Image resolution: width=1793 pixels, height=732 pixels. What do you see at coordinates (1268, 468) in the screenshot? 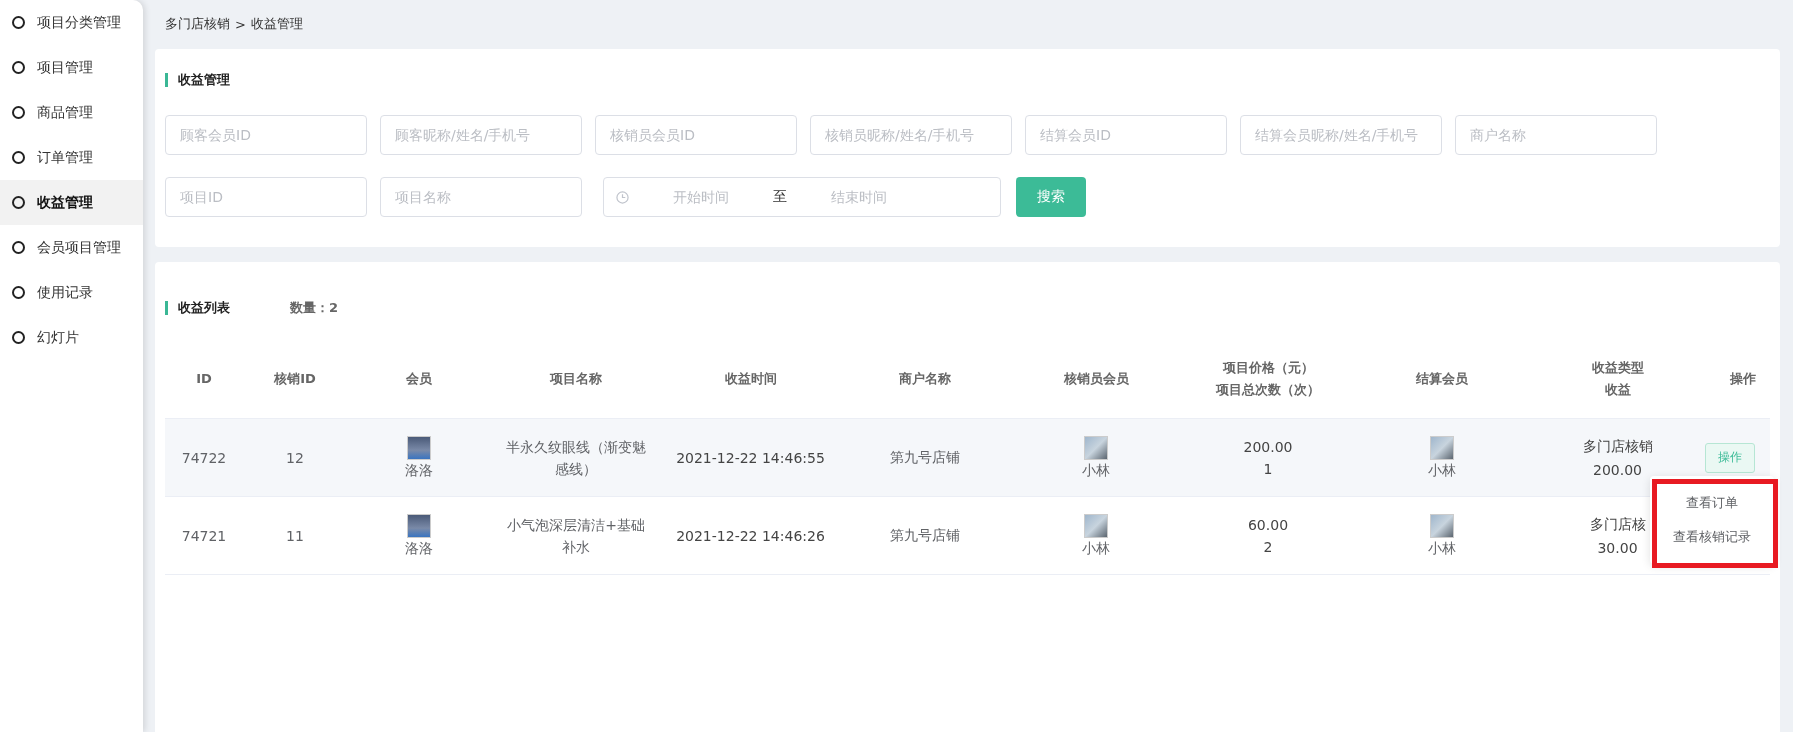
I see `times-text: 1` at bounding box center [1268, 468].